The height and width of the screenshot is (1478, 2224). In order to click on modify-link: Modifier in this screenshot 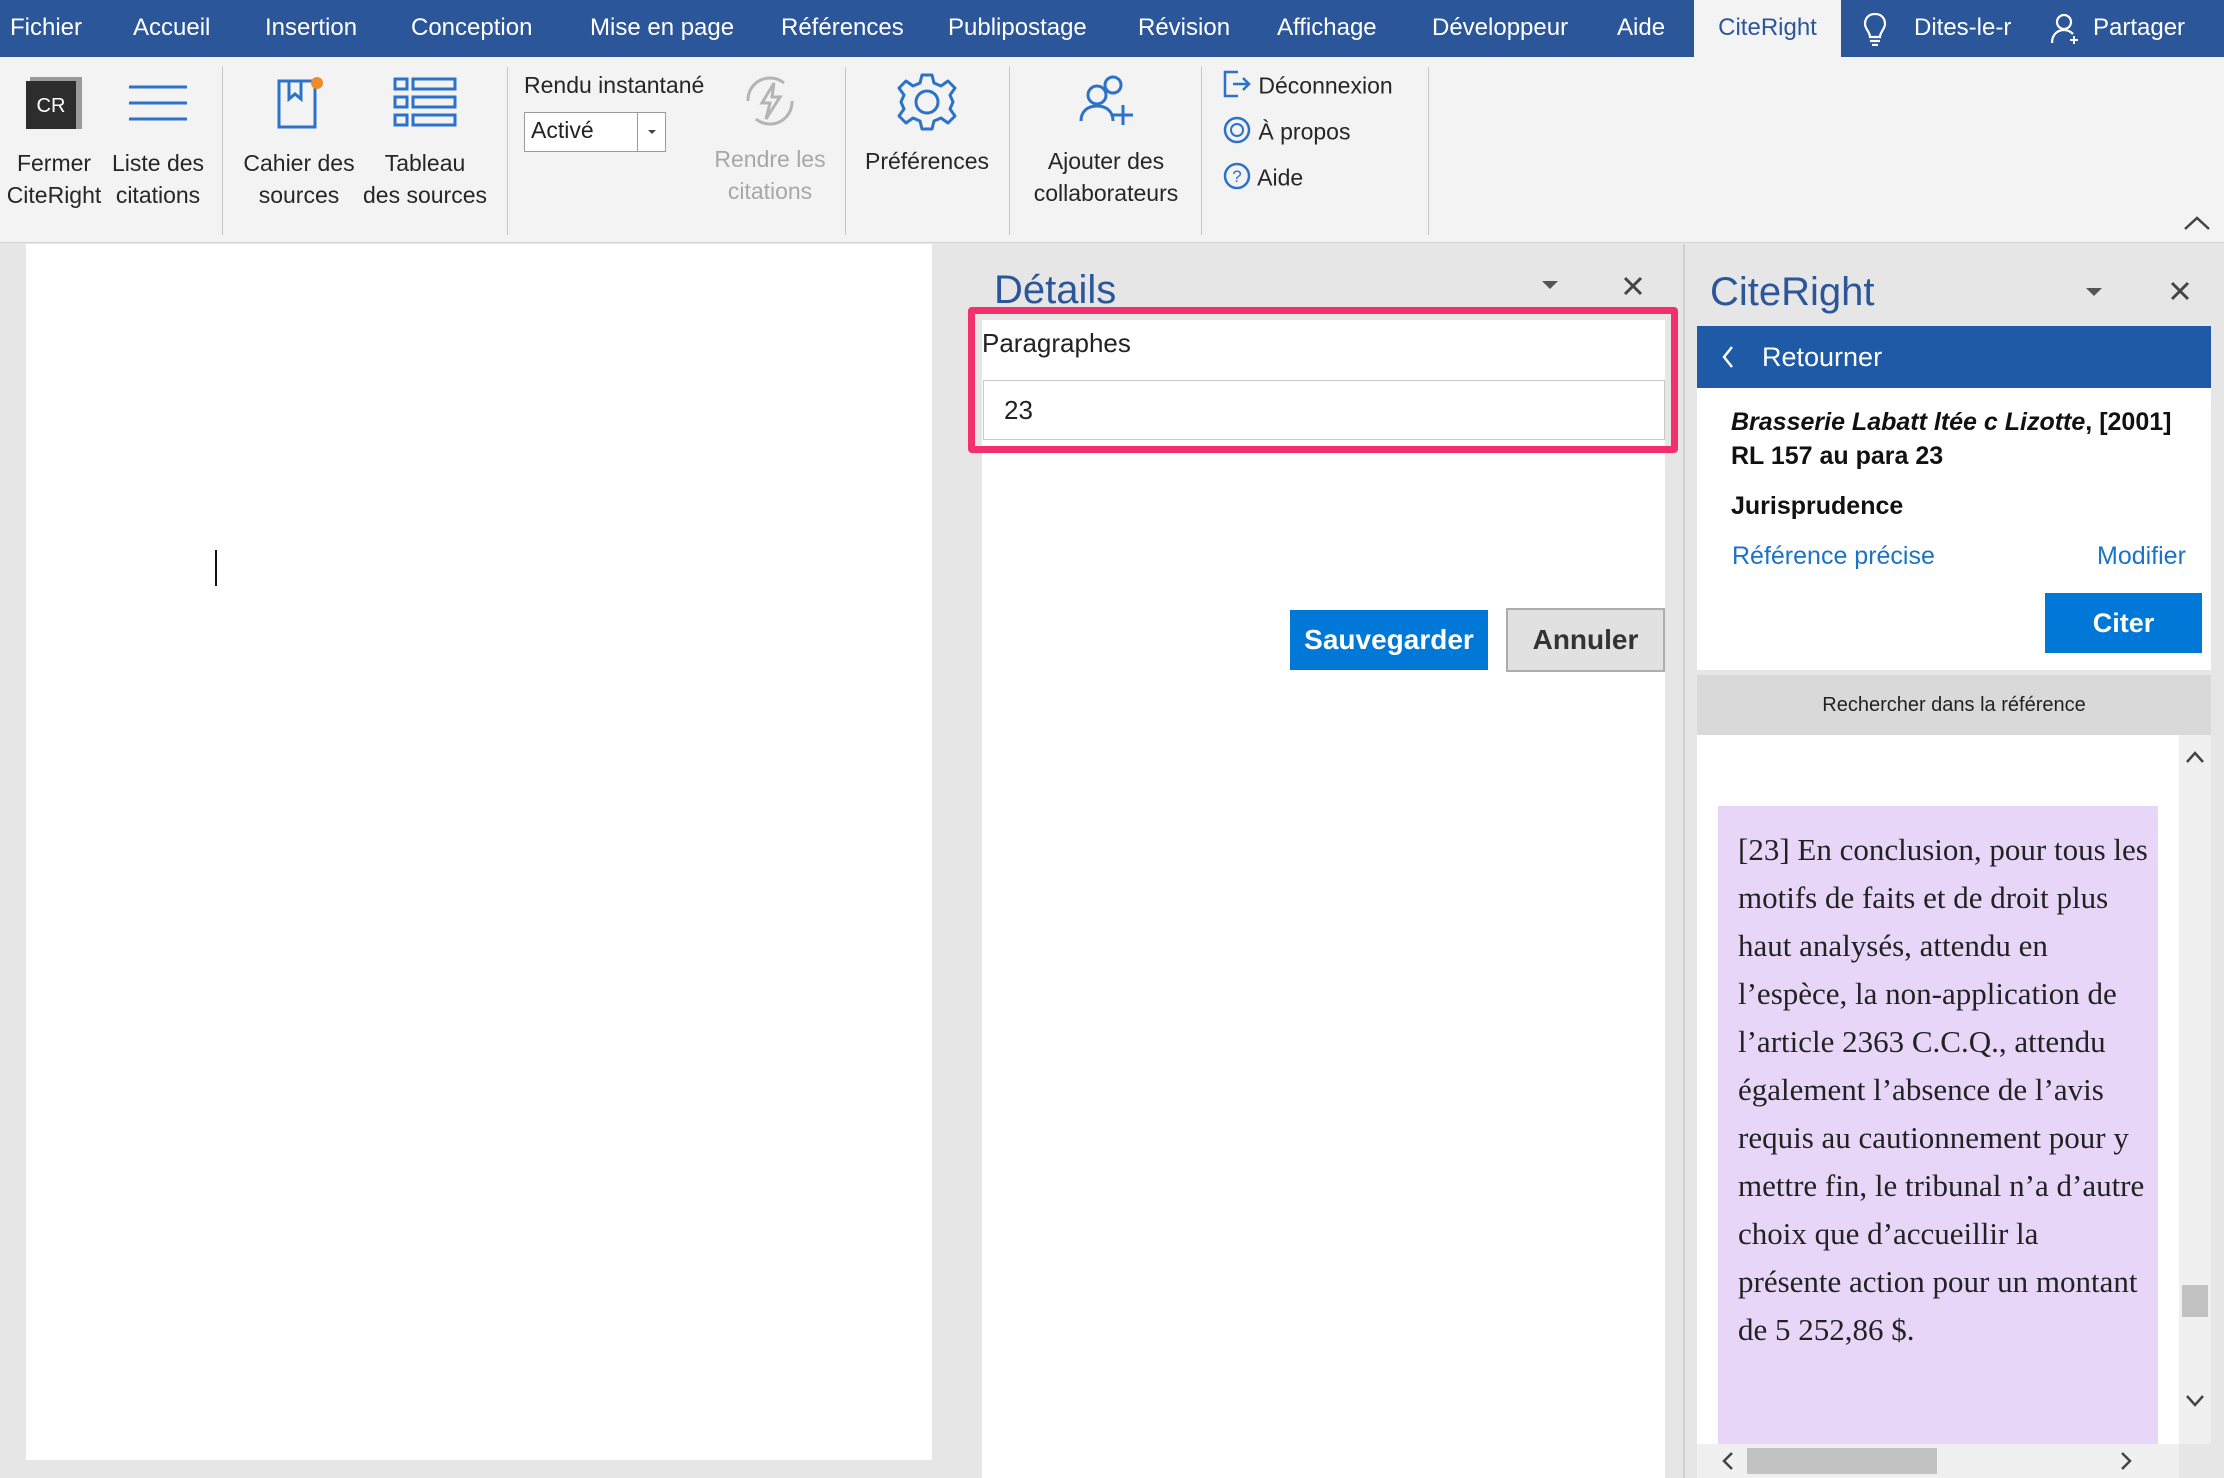, I will do `click(2141, 556)`.